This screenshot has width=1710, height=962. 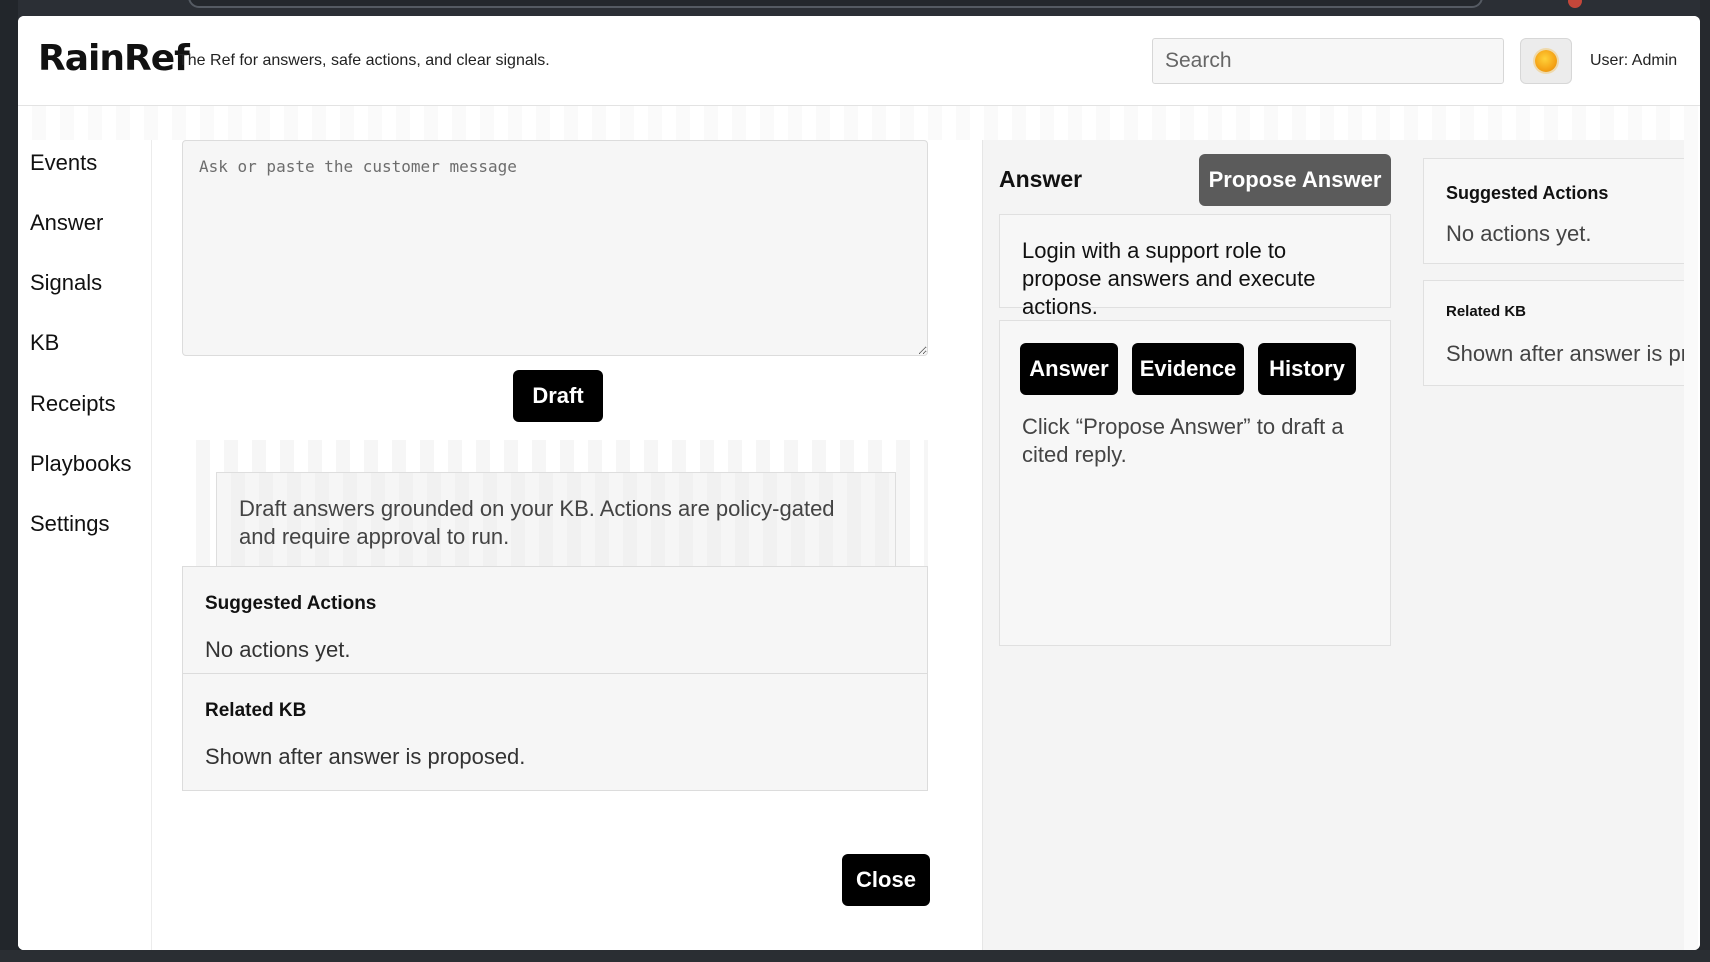 What do you see at coordinates (291, 603) in the screenshot?
I see `suggested-actions-title: Suggested Actions` at bounding box center [291, 603].